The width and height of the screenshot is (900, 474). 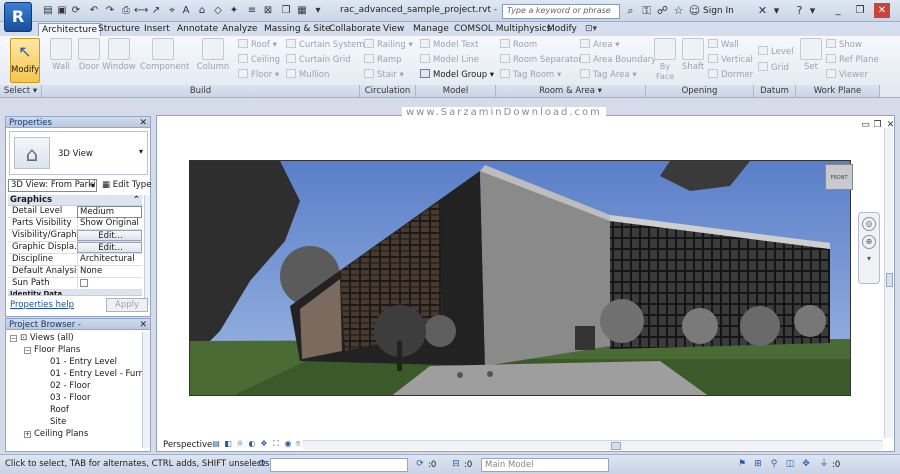 I want to click on drag-elements-icon: ✥, so click(x=806, y=464).